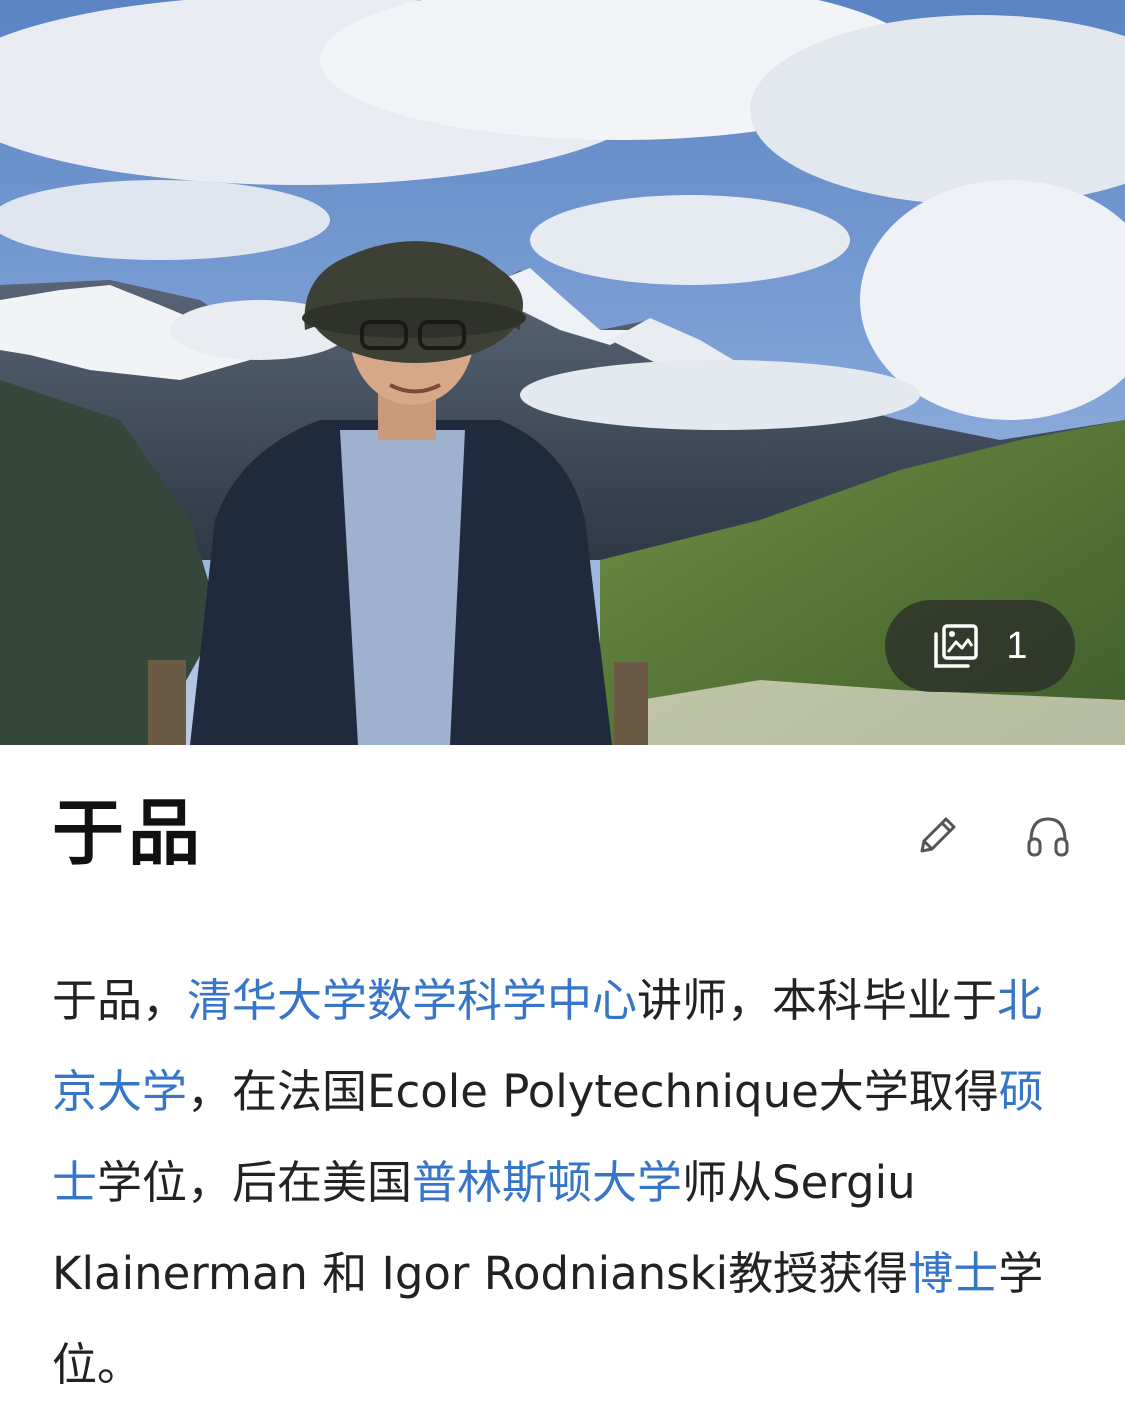 This screenshot has height=1412, width=1125. I want to click on summary-text: 讲师，本科毕业于, so click(817, 1000).